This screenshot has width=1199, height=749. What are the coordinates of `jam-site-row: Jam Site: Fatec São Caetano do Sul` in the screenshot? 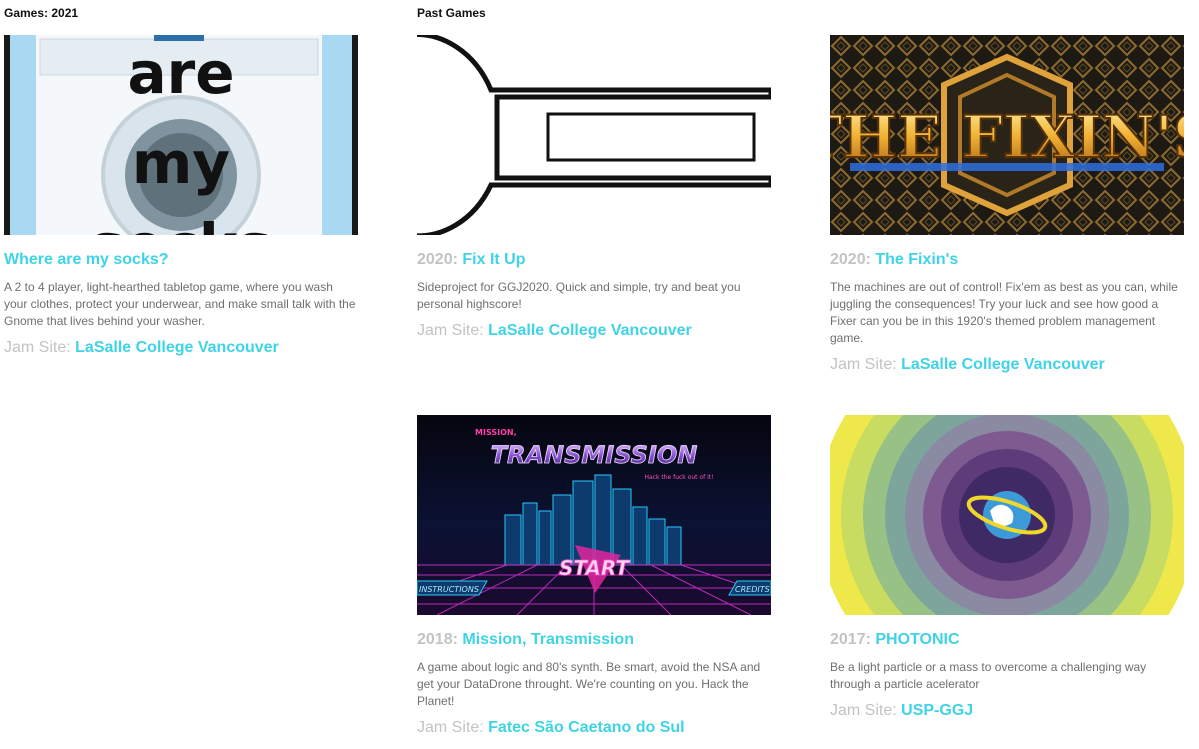 It's located at (594, 728).